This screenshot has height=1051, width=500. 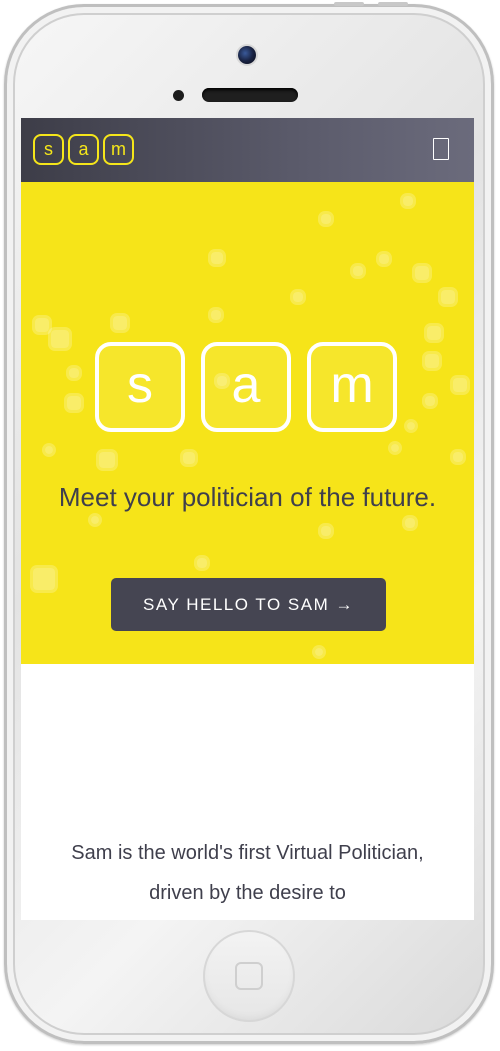 I want to click on hero-tagline: Meet your politician of the future., so click(x=247, y=497).